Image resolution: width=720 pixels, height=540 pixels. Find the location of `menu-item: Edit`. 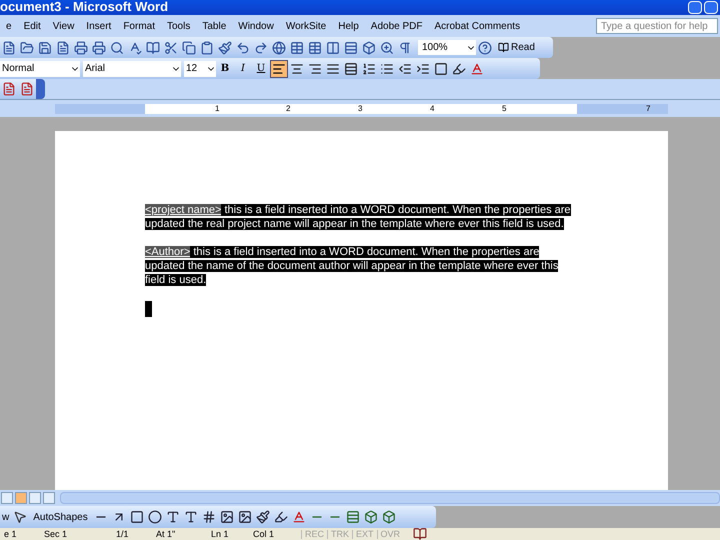

menu-item: Edit is located at coordinates (32, 26).